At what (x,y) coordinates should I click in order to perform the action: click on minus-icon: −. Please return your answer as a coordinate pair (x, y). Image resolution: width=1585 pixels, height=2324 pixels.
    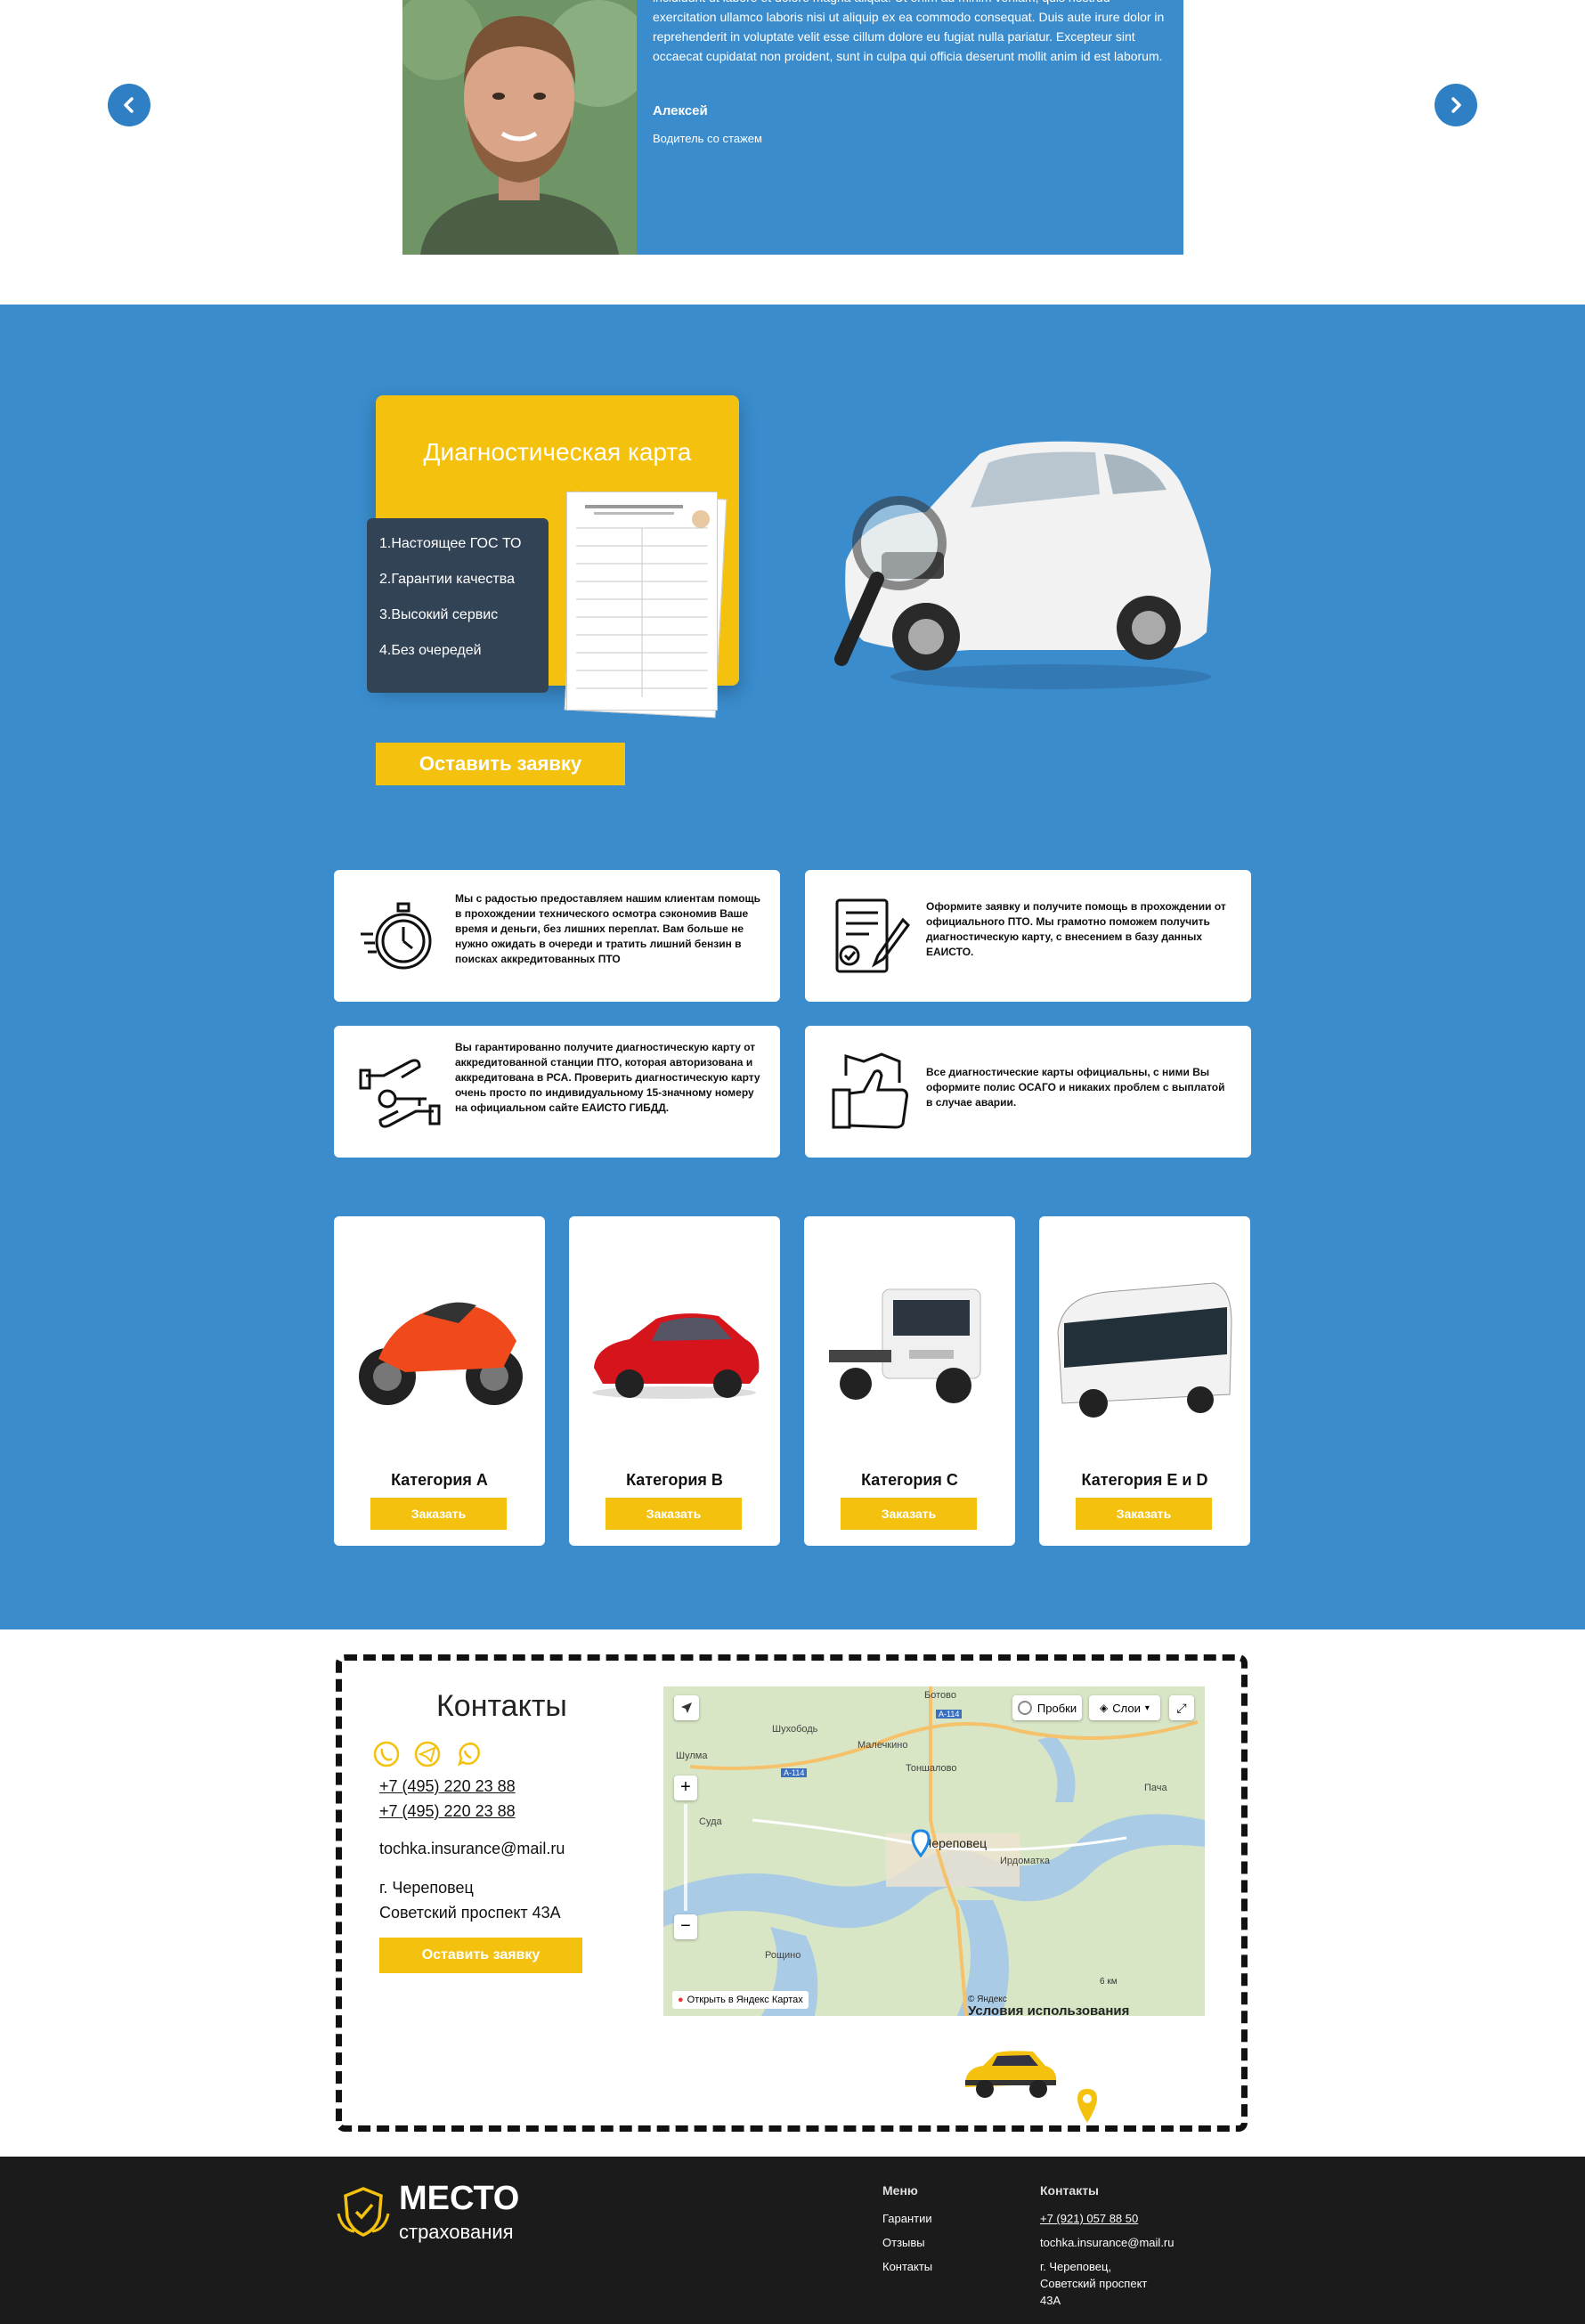
    Looking at the image, I should click on (685, 1926).